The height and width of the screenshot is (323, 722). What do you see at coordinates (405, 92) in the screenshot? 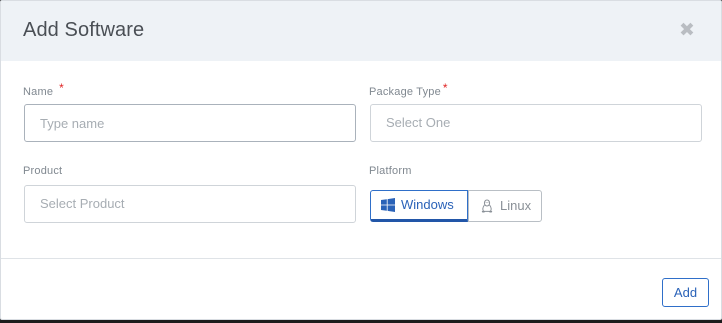
I see `package-type-label-text: Package Type` at bounding box center [405, 92].